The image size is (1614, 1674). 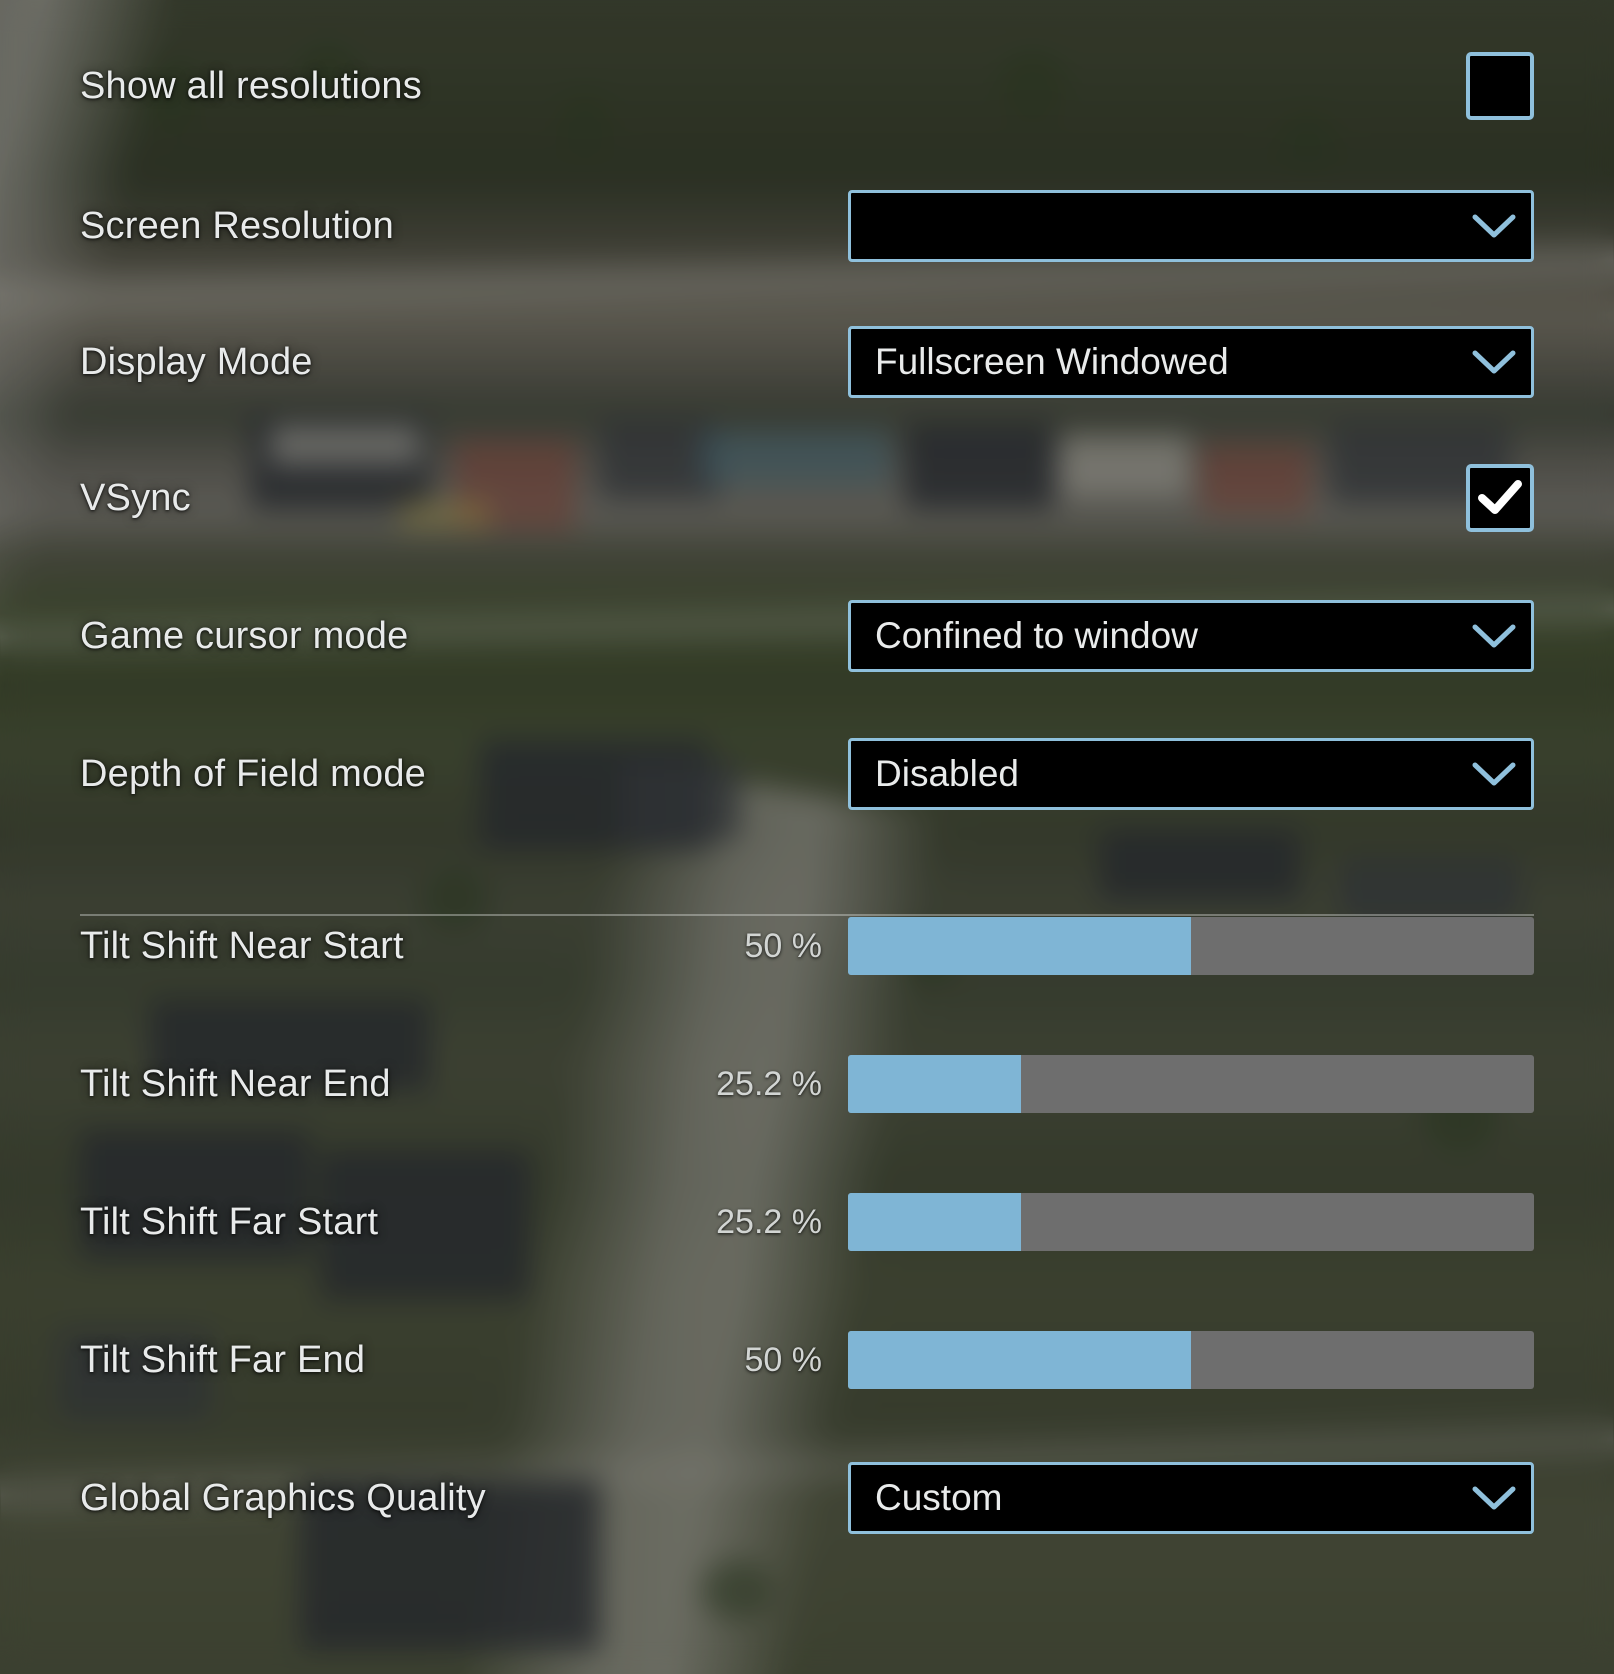 What do you see at coordinates (235, 1083) in the screenshot?
I see `tilt-shift-near-end-label: Tilt Shift Near End` at bounding box center [235, 1083].